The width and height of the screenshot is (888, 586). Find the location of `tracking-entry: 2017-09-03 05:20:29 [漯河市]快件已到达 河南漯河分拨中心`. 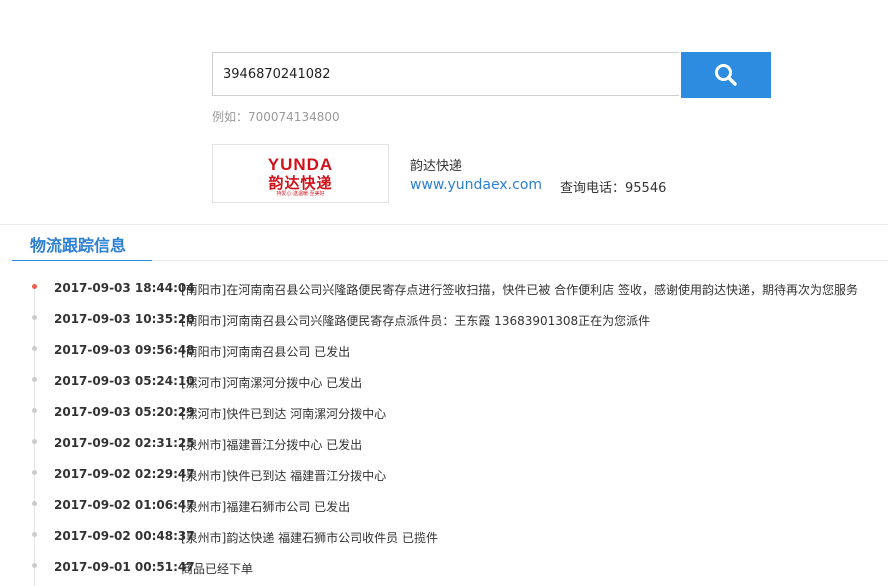

tracking-entry: 2017-09-03 05:20:29 [漯河市]快件已到达 河南漯河分拨中心 is located at coordinates (444, 411).